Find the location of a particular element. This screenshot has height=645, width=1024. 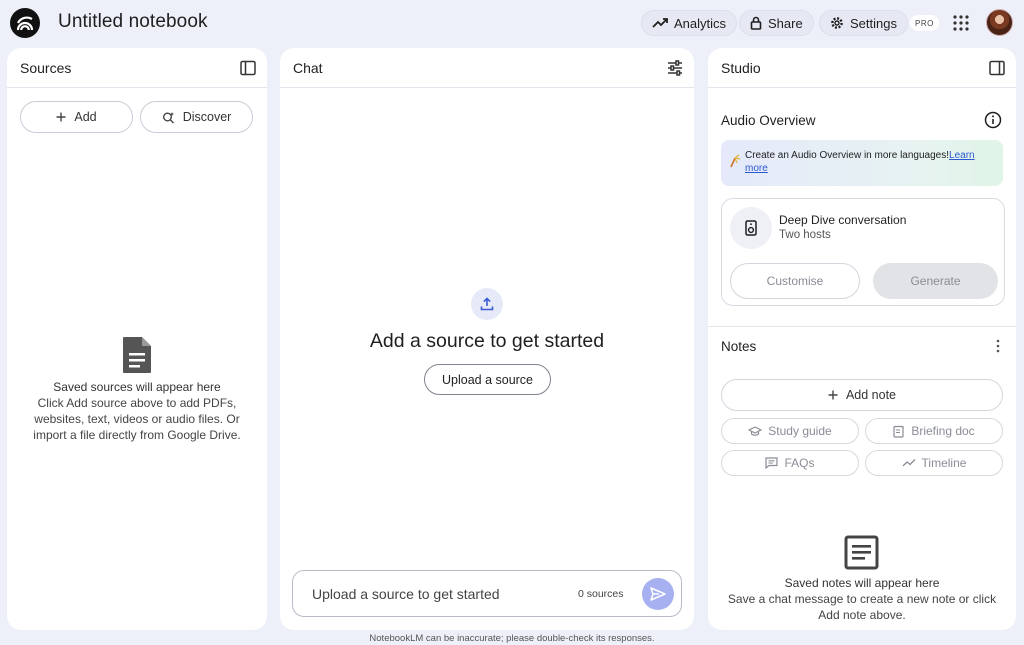

send-button is located at coordinates (658, 594).